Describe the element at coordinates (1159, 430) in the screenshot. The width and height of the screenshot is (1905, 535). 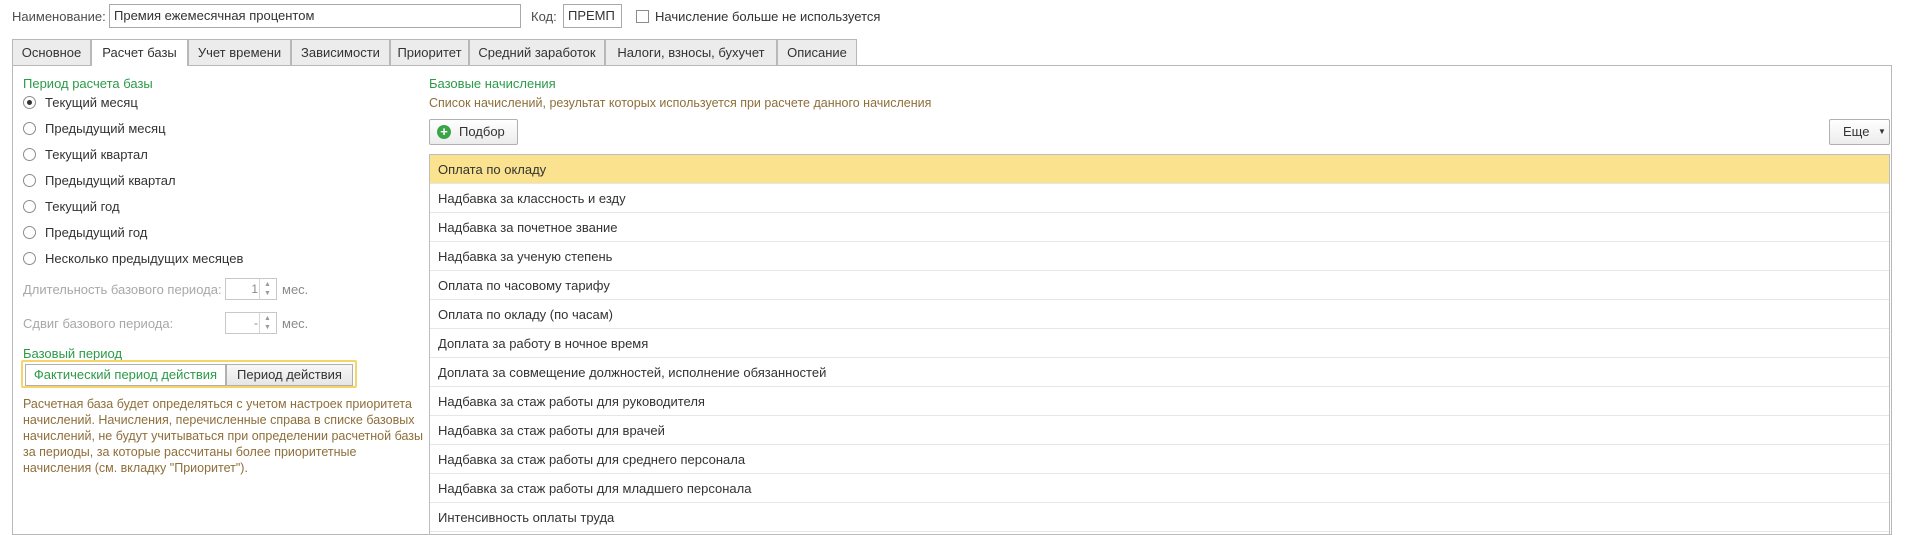
I see `list-item: Надбавка за стаж работы для врачей` at that location.